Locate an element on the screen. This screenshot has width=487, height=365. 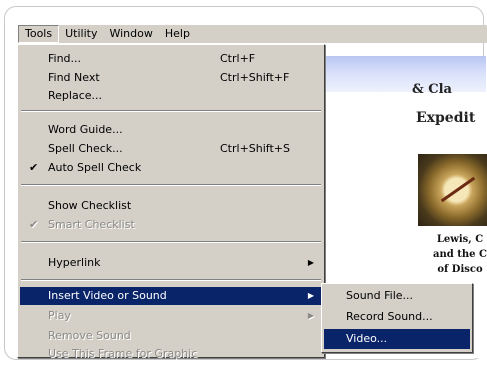
document-header-band is located at coordinates (406, 74).